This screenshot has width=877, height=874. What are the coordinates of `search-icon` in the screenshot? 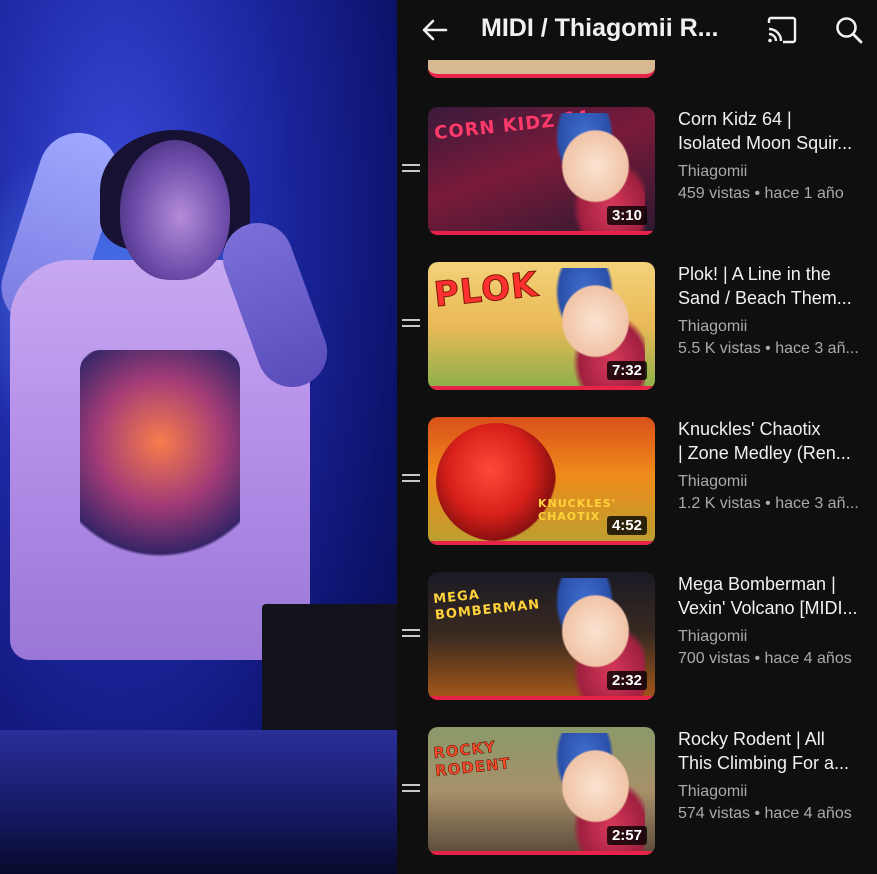 It's located at (849, 30).